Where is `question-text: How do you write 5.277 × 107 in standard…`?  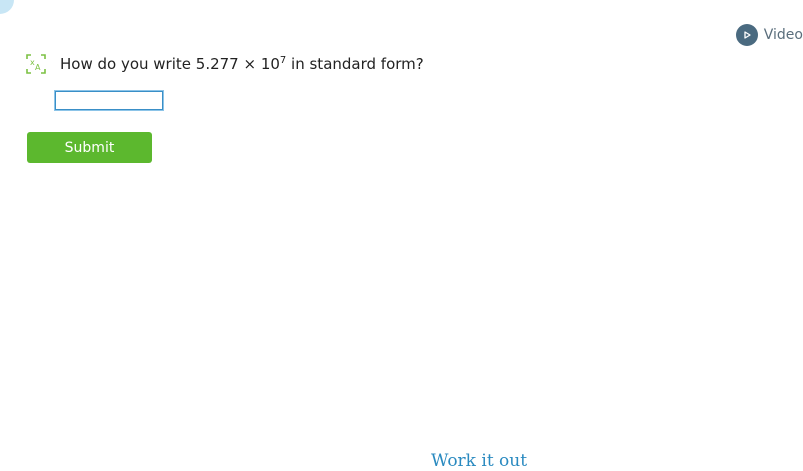 question-text: How do you write 5.277 × 107 in standard… is located at coordinates (242, 64).